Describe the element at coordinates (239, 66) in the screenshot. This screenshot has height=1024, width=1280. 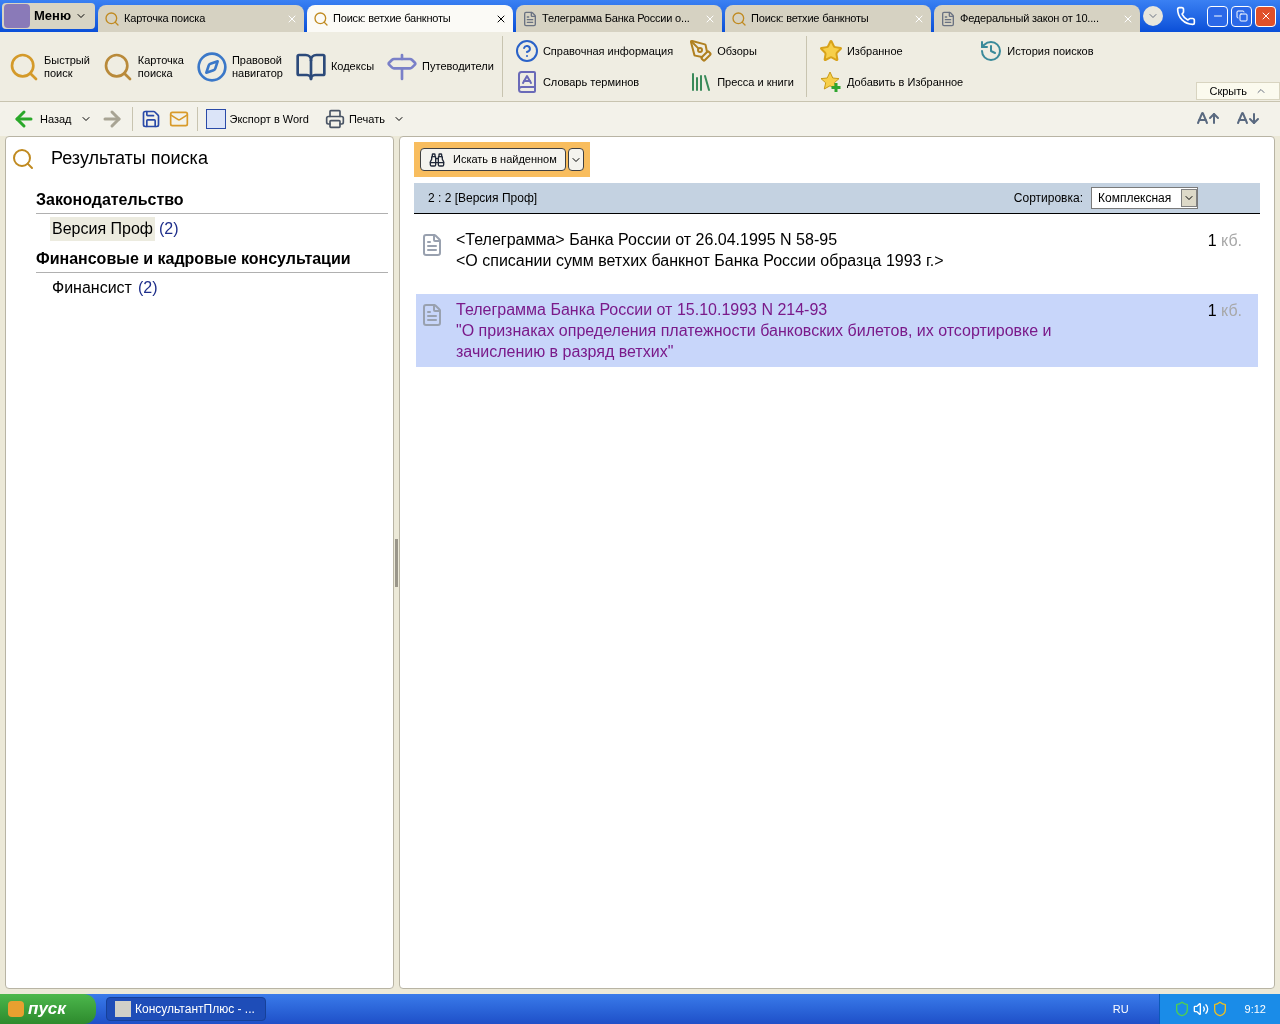
I see `ribbon-button: Правовой навигатор` at that location.